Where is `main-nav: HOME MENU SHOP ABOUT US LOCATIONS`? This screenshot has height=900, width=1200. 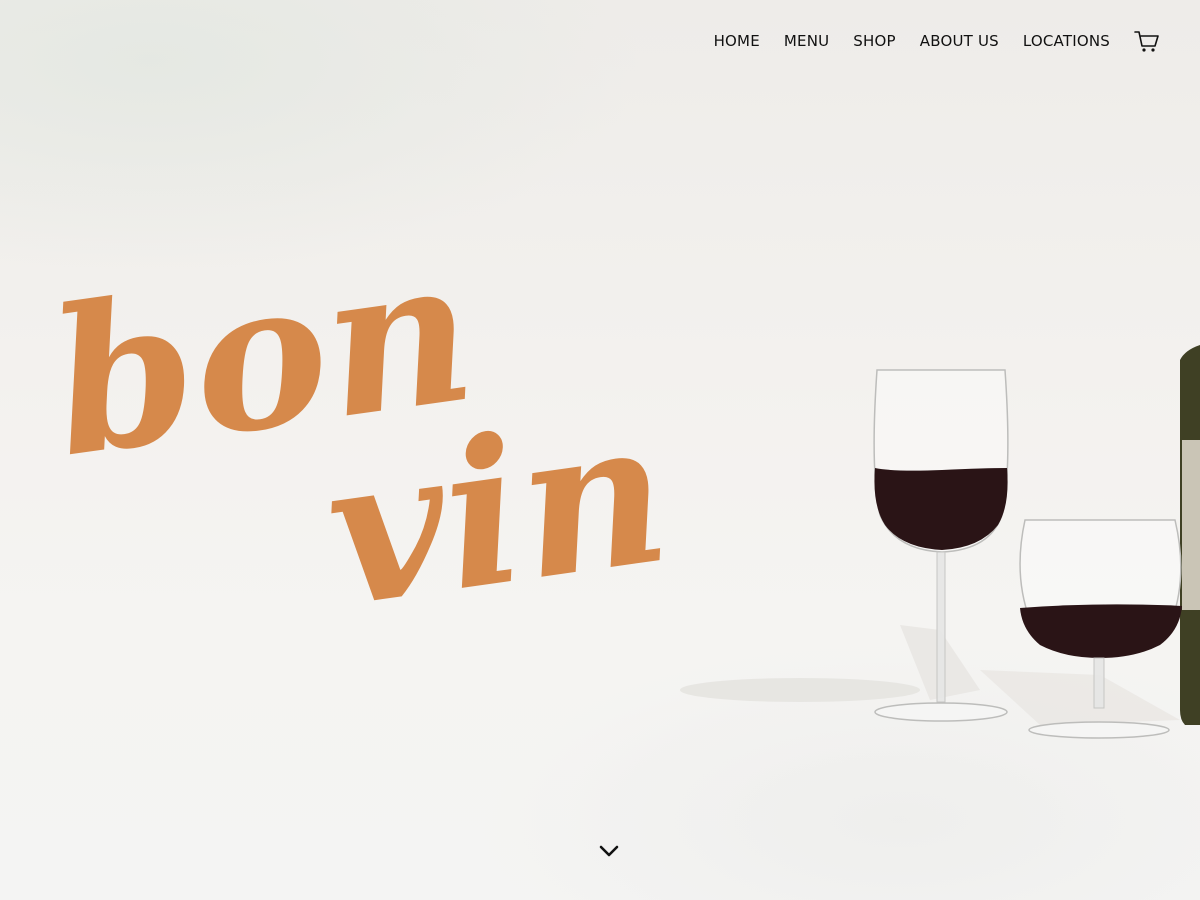 main-nav: HOME MENU SHOP ABOUT US LOCATIONS is located at coordinates (925, 41).